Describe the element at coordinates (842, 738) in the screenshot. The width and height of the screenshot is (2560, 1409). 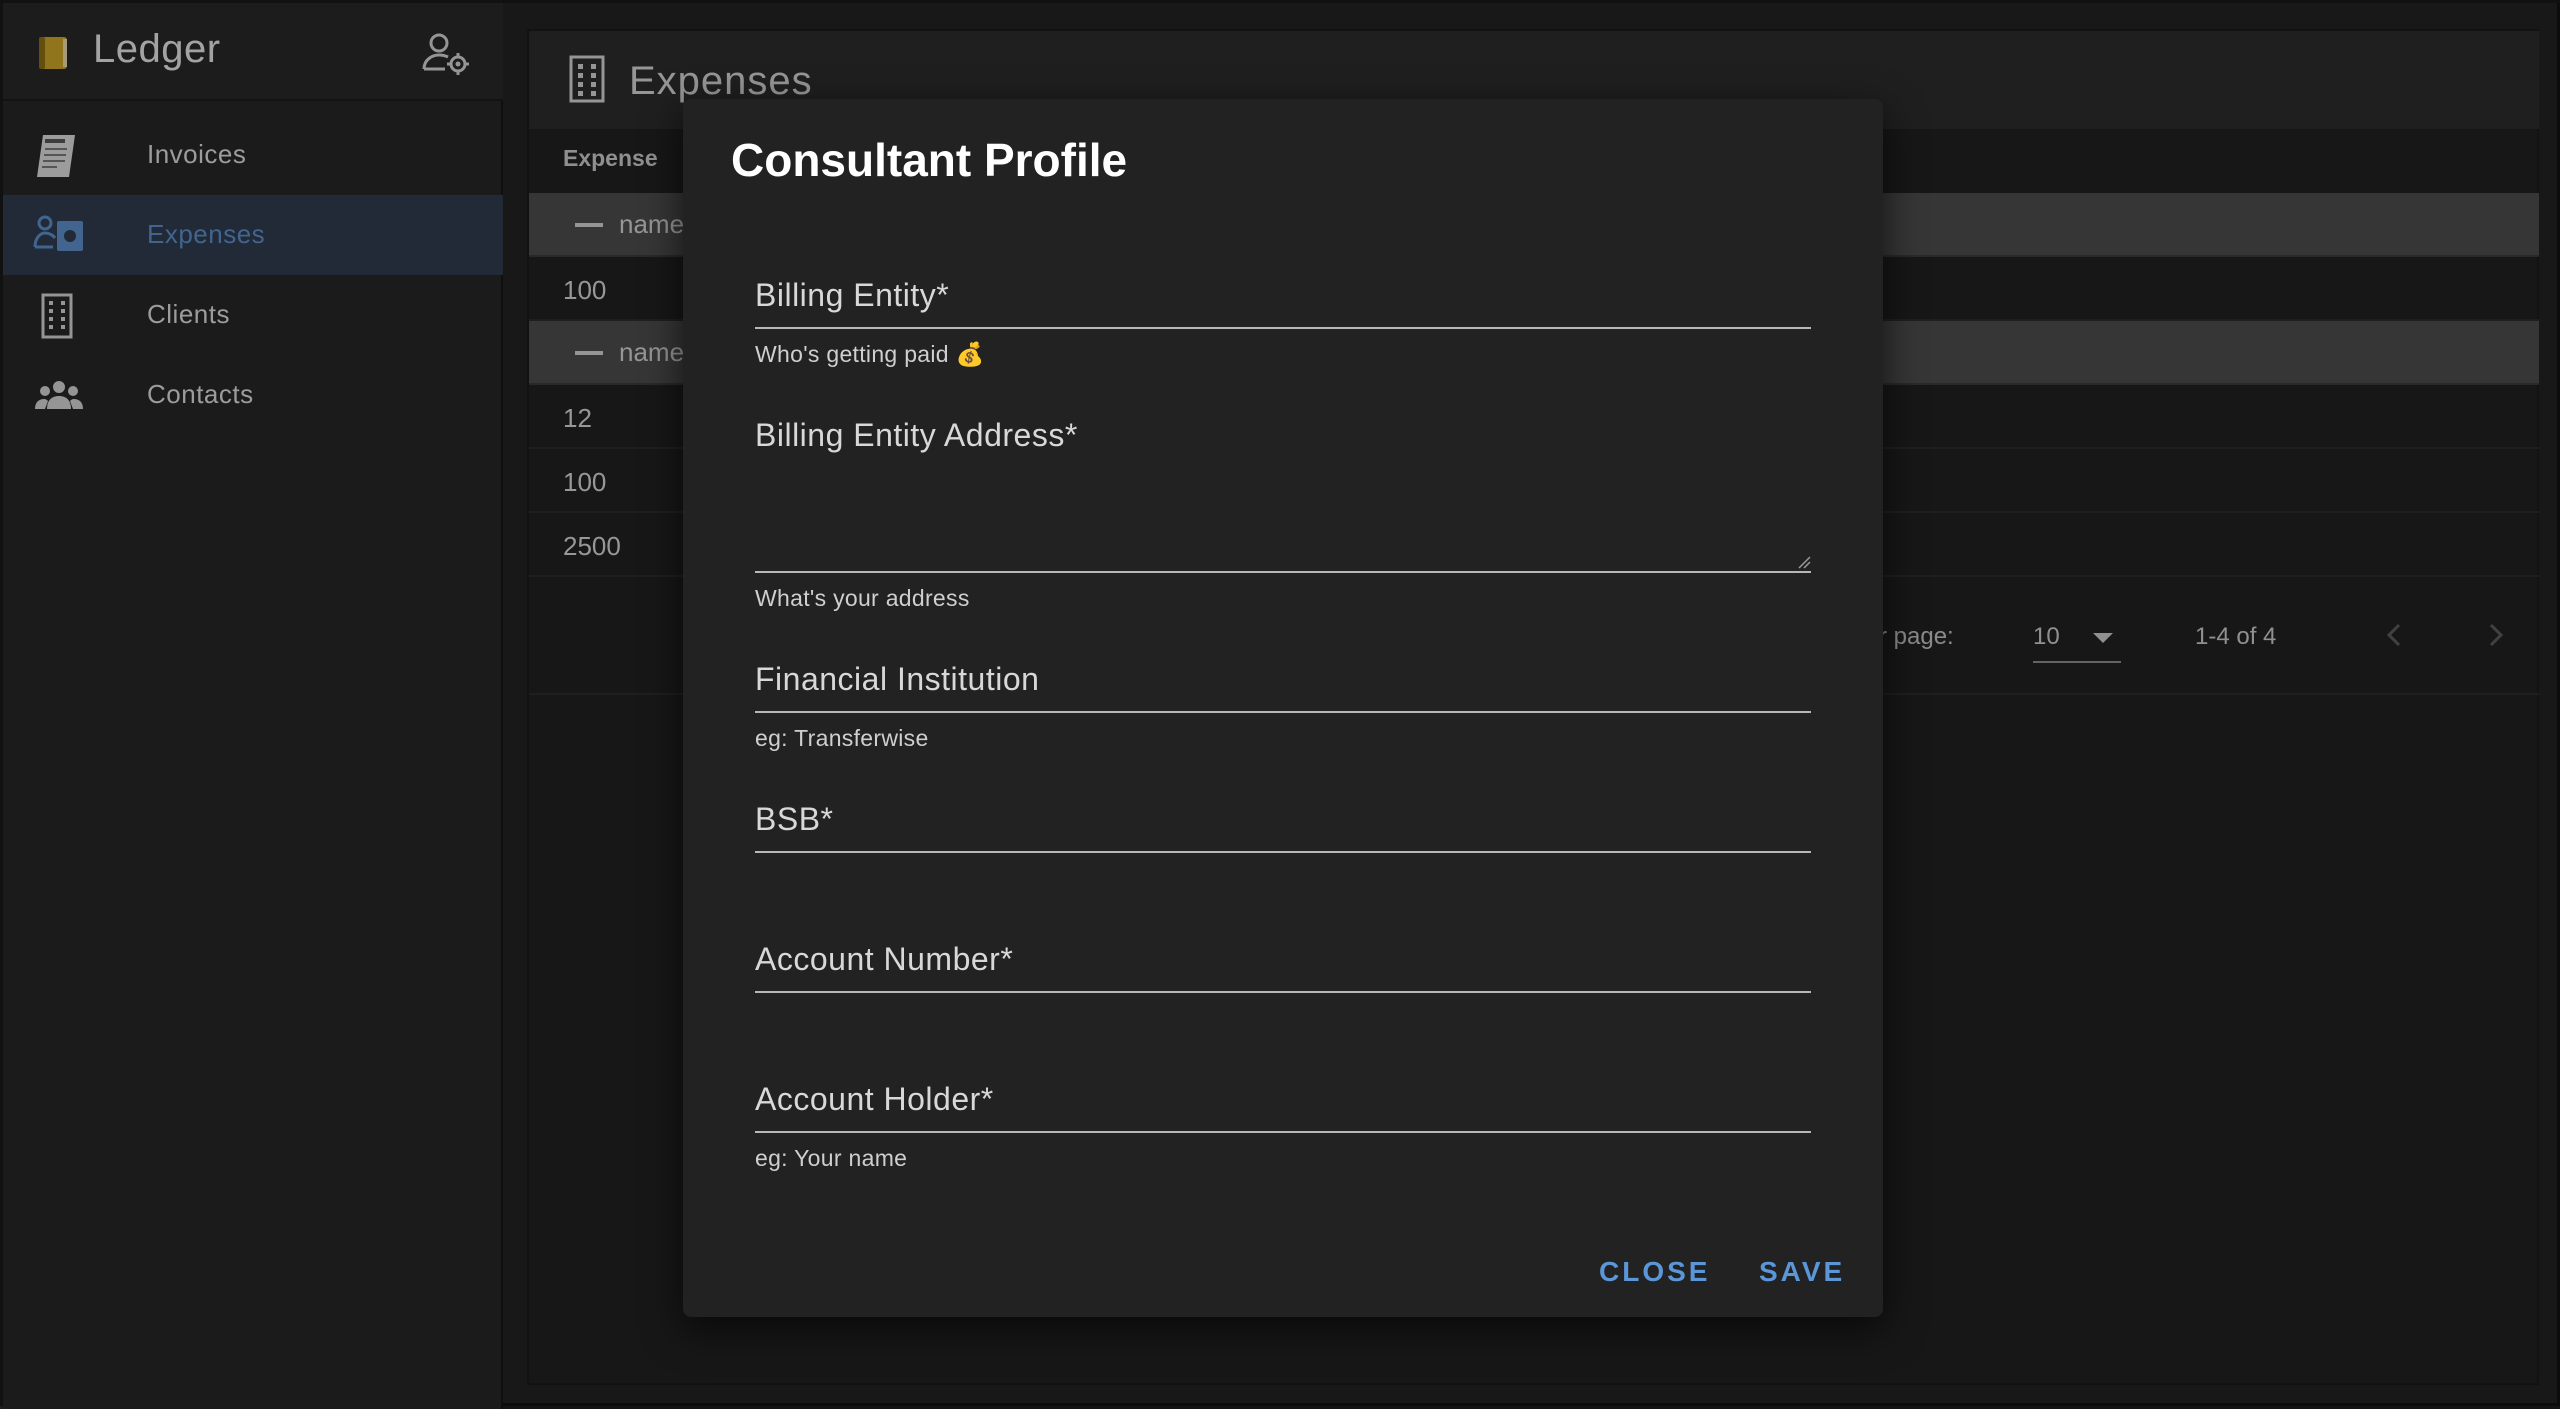
I see `field-helper-text: eg: Transferwise` at that location.